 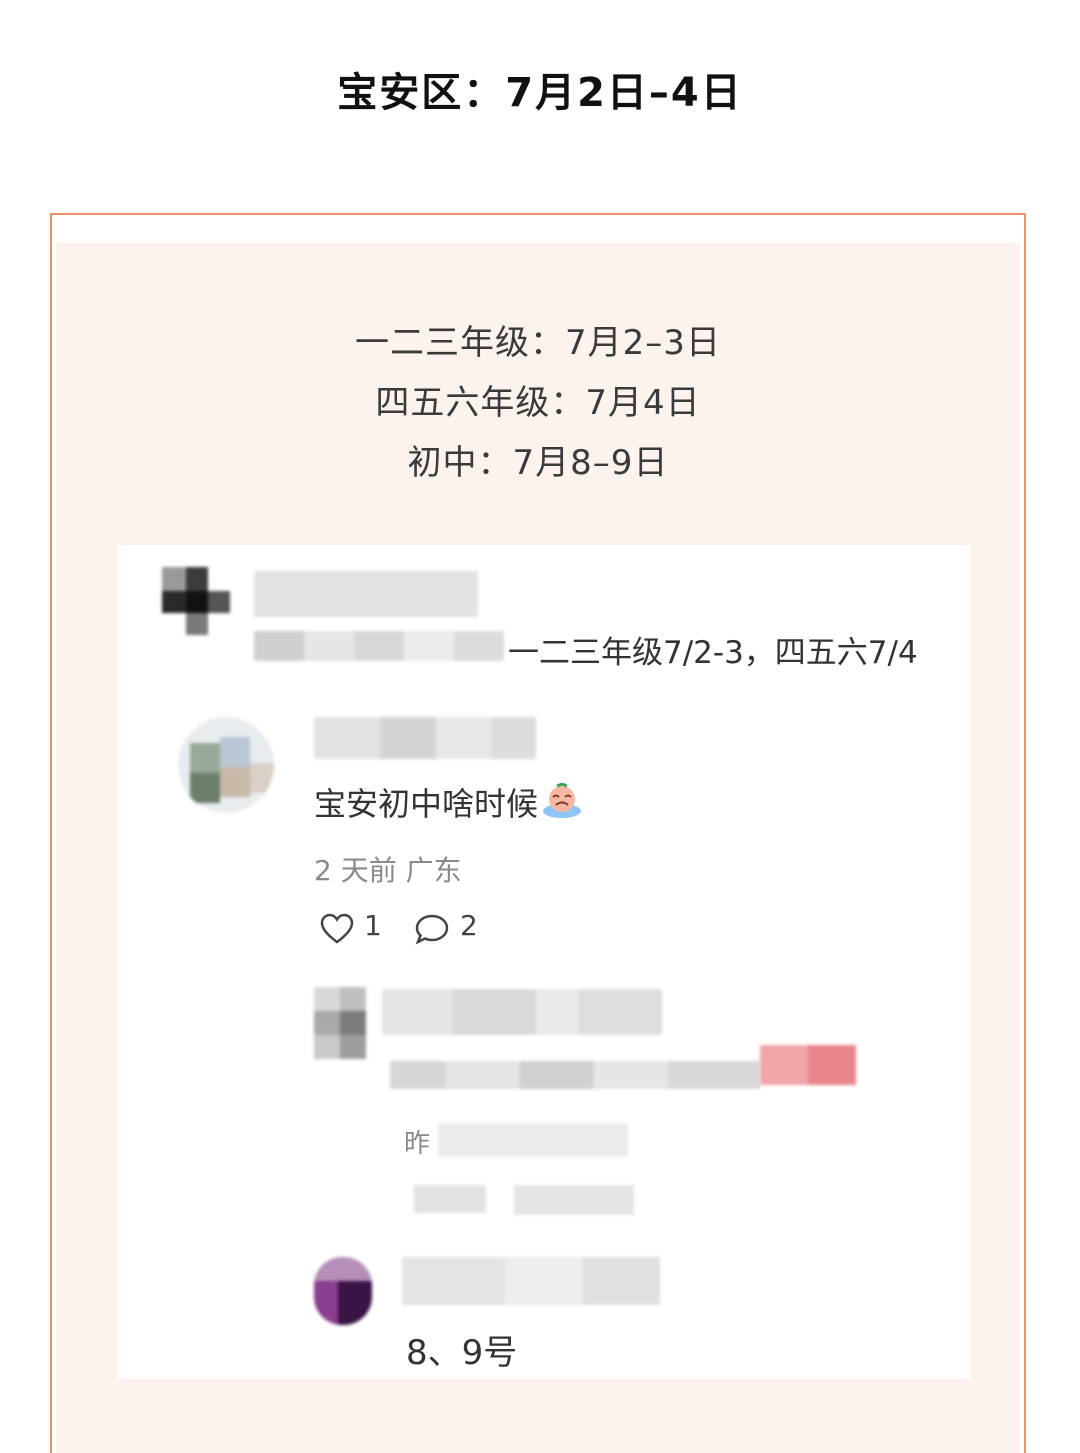 What do you see at coordinates (417, 1144) in the screenshot?
I see `reply-meta-partial: 昨` at bounding box center [417, 1144].